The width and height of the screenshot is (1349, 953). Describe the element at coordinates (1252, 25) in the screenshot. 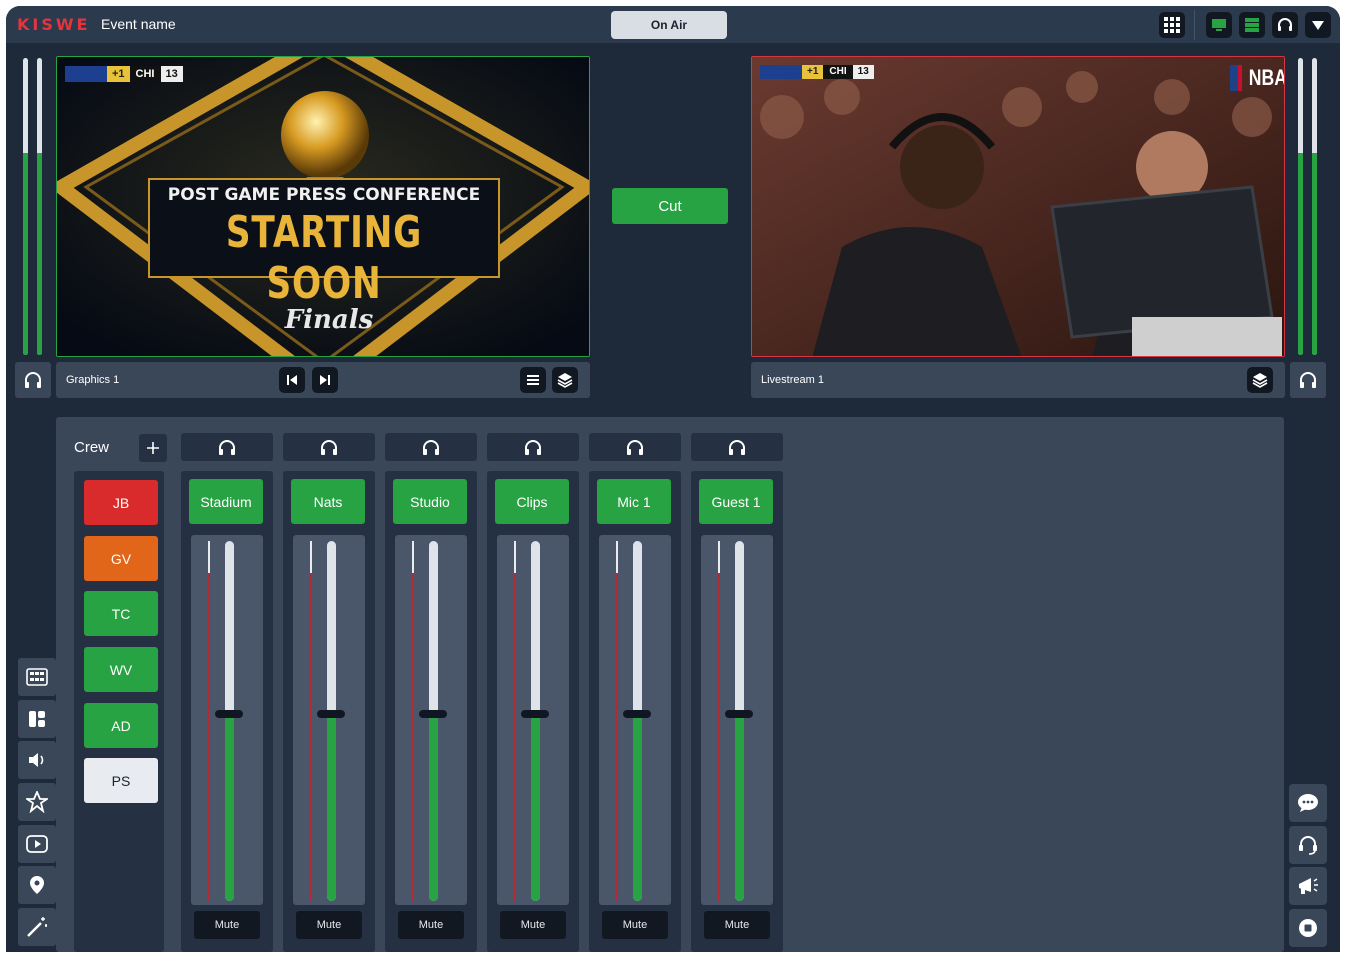

I see `server-icon` at that location.